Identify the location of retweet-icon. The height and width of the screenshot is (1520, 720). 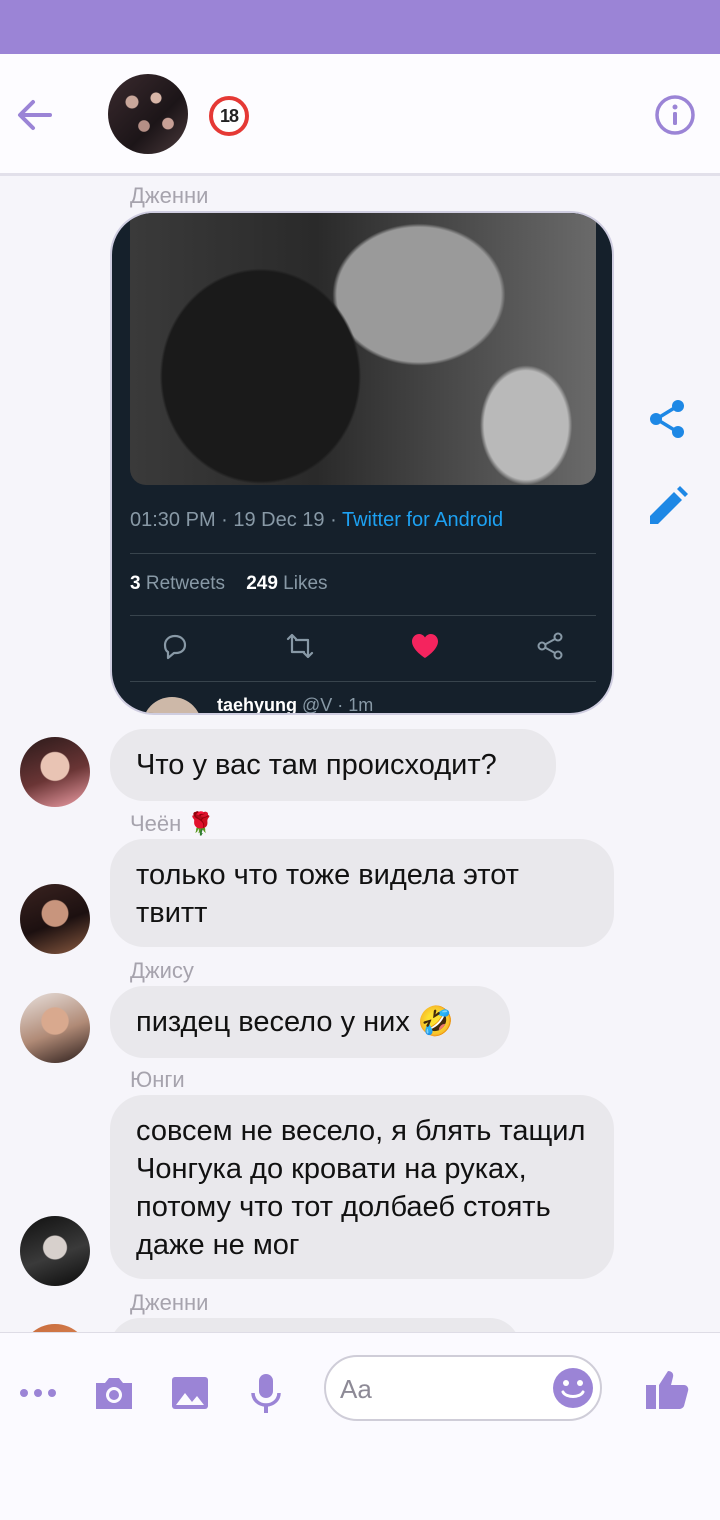
(300, 646).